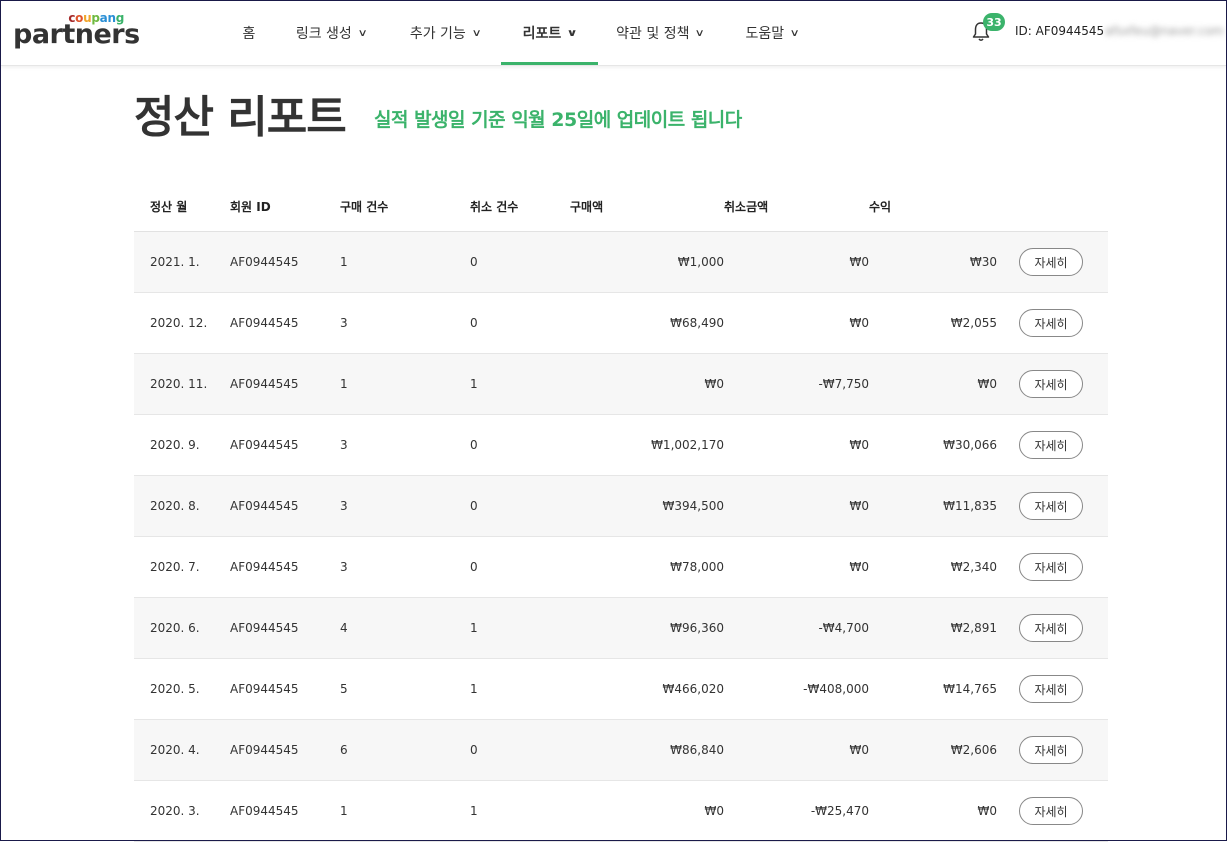 This screenshot has width=1227, height=842. What do you see at coordinates (182, 689) in the screenshot?
I see `cell-month: 2020. 5.` at bounding box center [182, 689].